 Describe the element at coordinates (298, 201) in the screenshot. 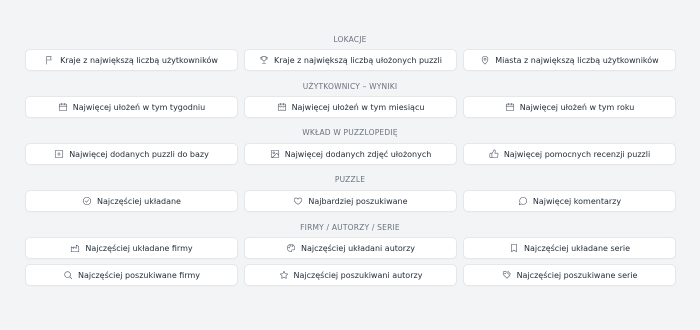

I see `heart-icon` at that location.